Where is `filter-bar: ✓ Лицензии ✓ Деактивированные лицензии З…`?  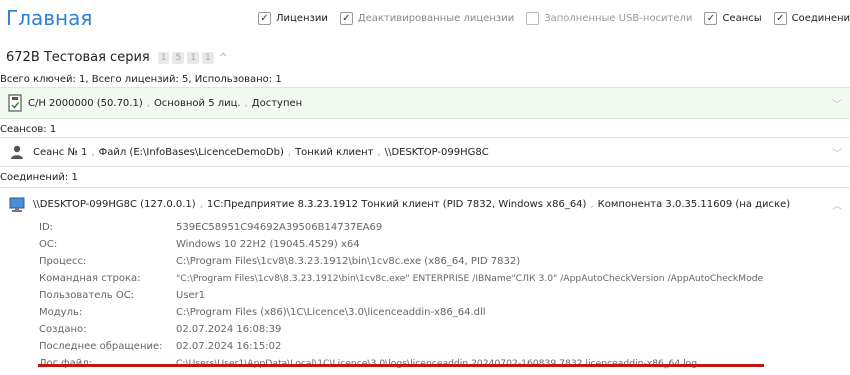 filter-bar: ✓ Лицензии ✓ Деактивированные лицензии З… is located at coordinates (554, 18).